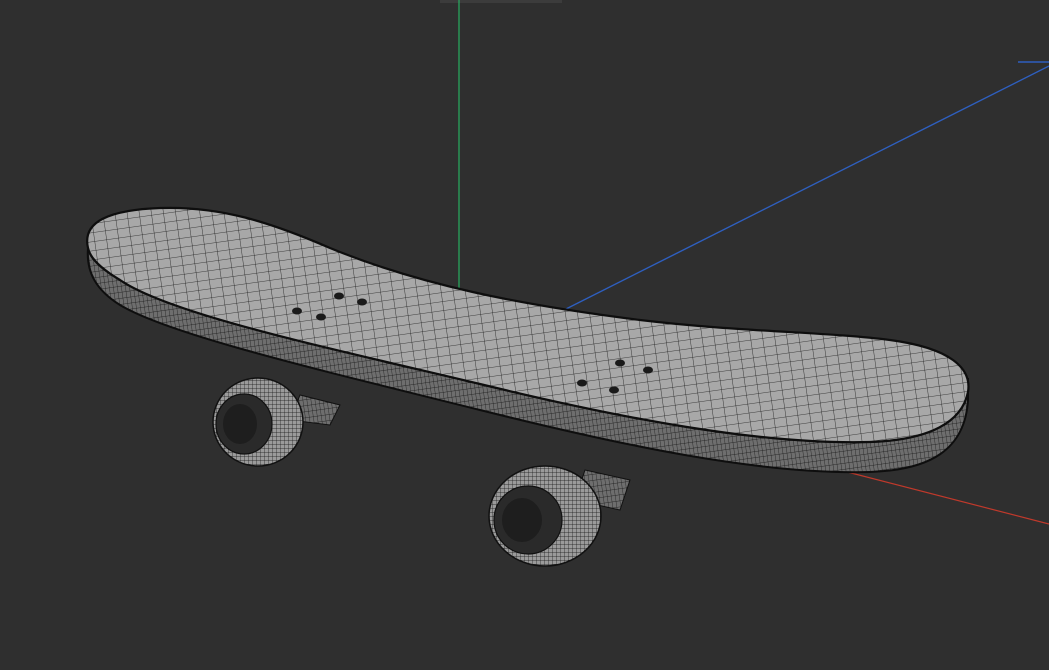 This screenshot has height=670, width=1049. I want to click on rear-wheel, so click(276, 422).